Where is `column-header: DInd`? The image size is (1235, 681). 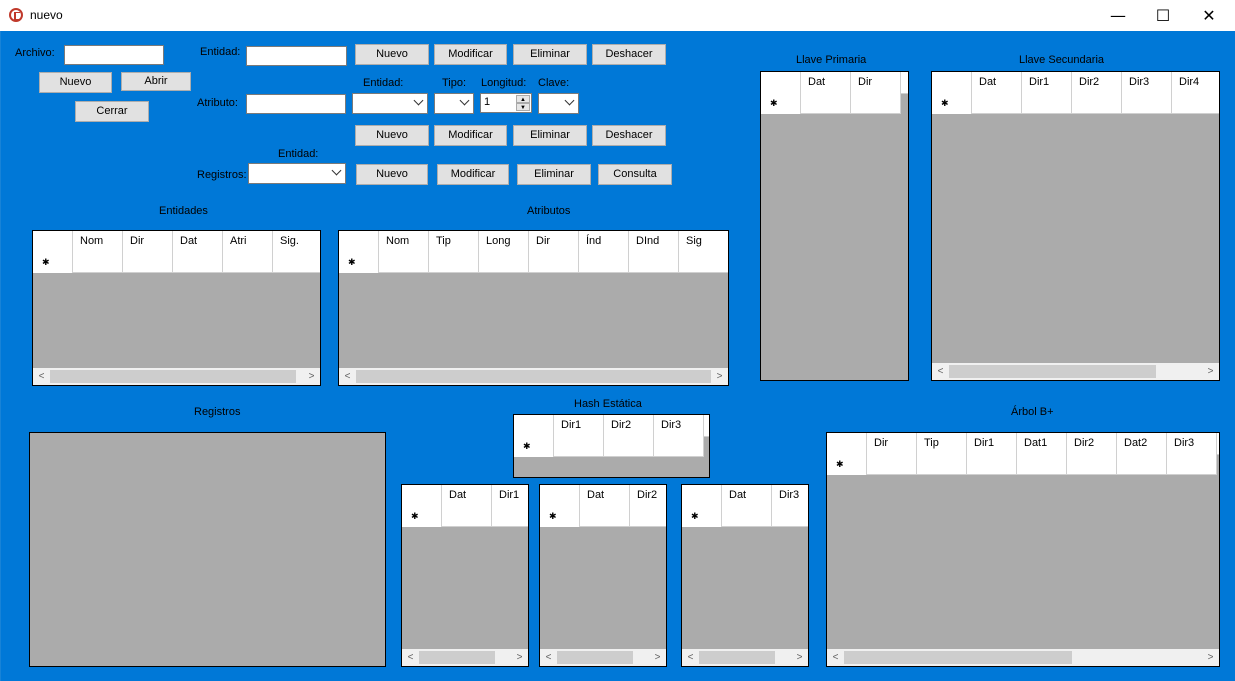 column-header: DInd is located at coordinates (654, 241).